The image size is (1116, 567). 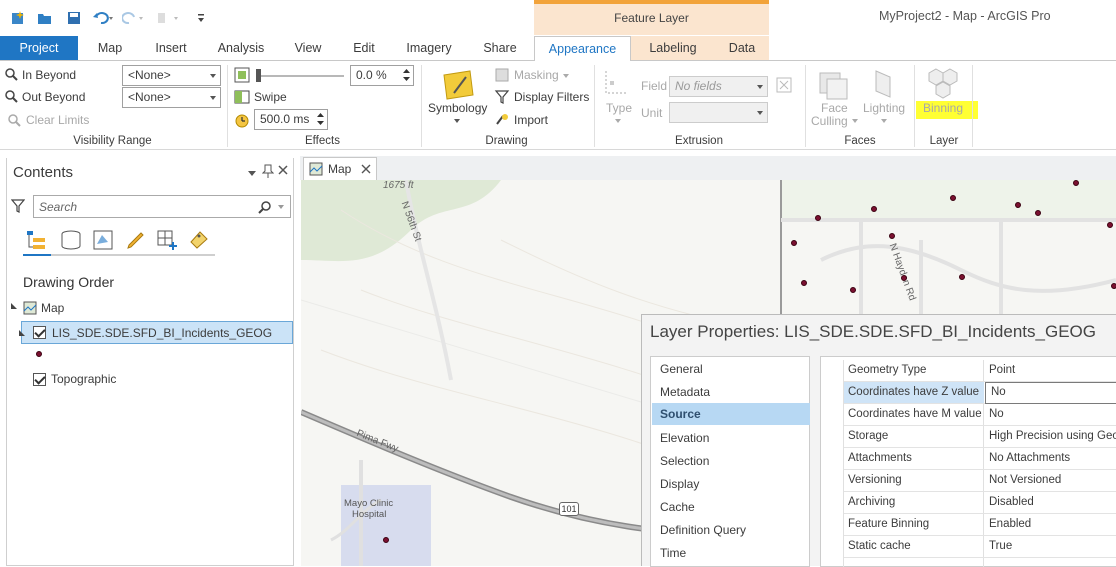 What do you see at coordinates (74, 18) in the screenshot?
I see `save-project-icon` at bounding box center [74, 18].